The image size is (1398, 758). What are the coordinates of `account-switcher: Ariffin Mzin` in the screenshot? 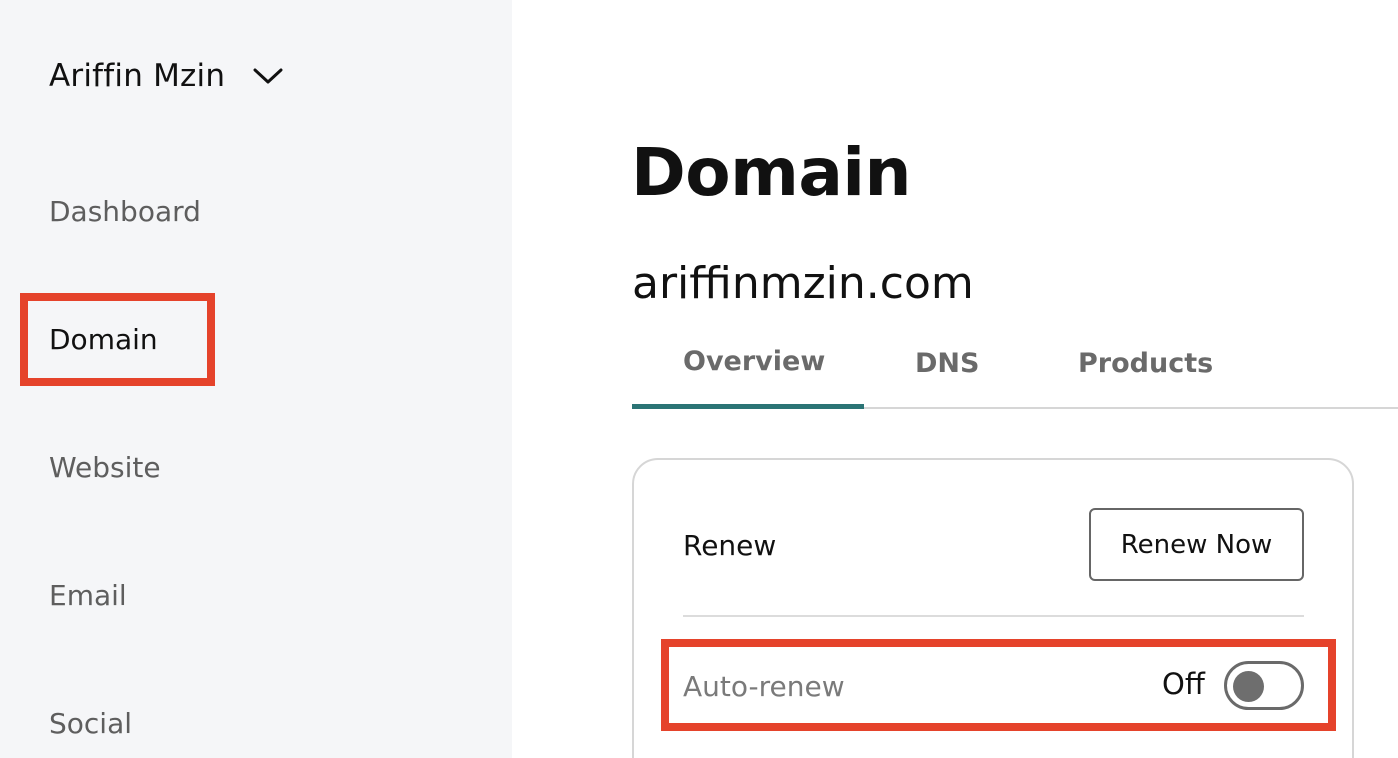 It's located at (167, 76).